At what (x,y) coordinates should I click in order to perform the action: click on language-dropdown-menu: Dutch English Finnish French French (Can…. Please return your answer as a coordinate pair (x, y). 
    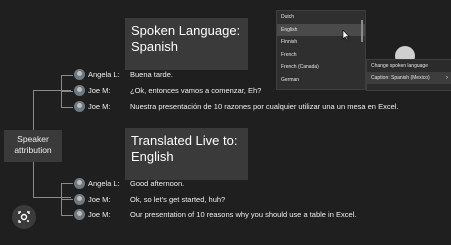
    Looking at the image, I should click on (321, 50).